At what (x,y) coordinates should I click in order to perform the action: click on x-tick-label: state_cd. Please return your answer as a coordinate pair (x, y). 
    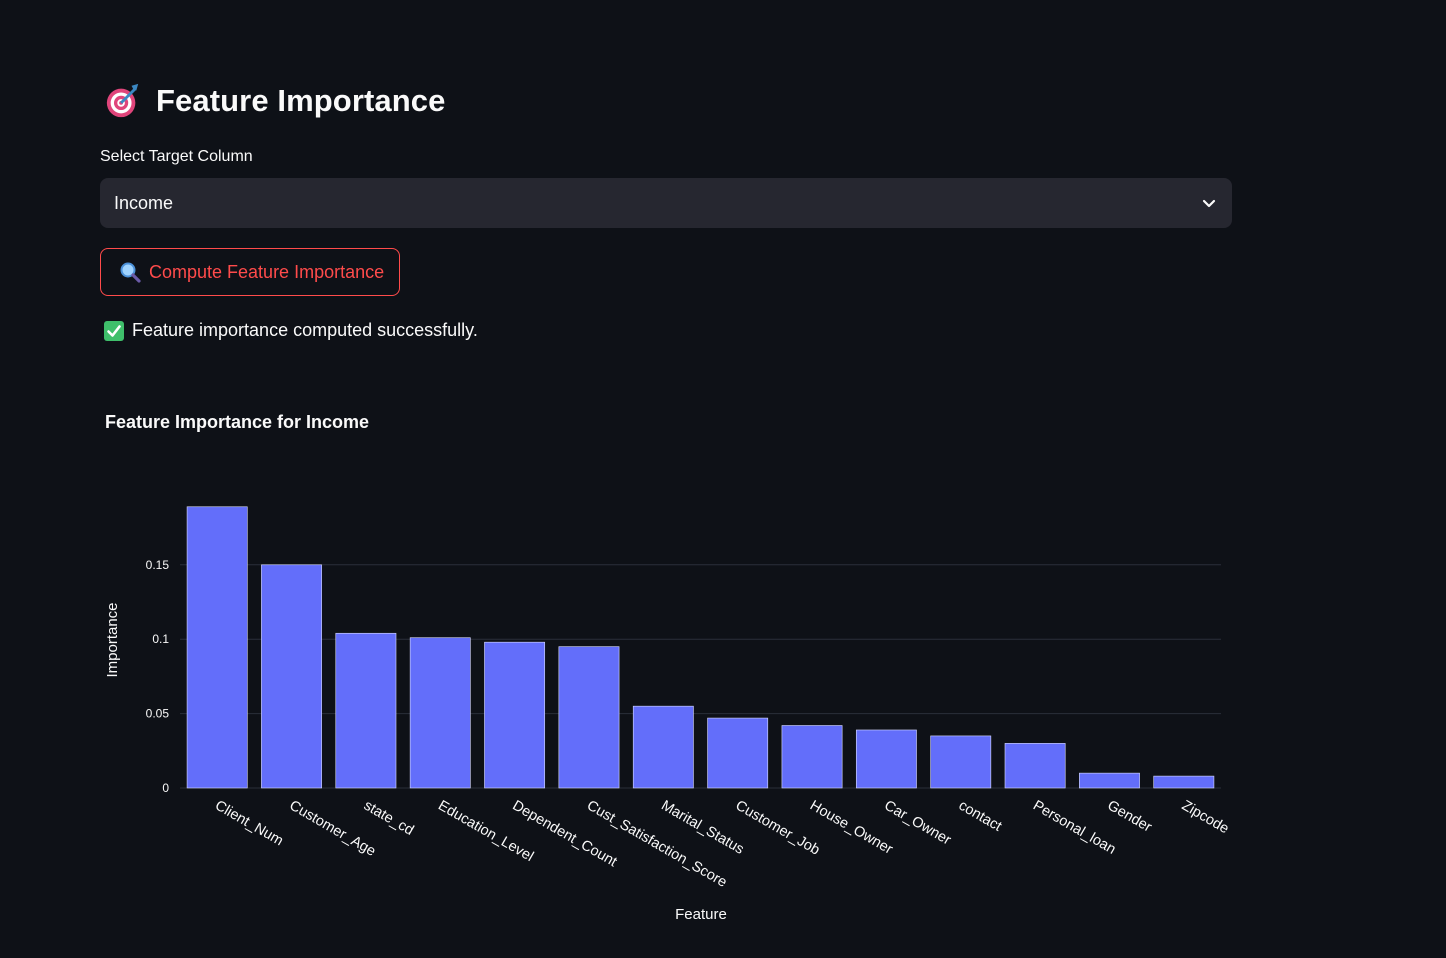
    Looking at the image, I should click on (388, 818).